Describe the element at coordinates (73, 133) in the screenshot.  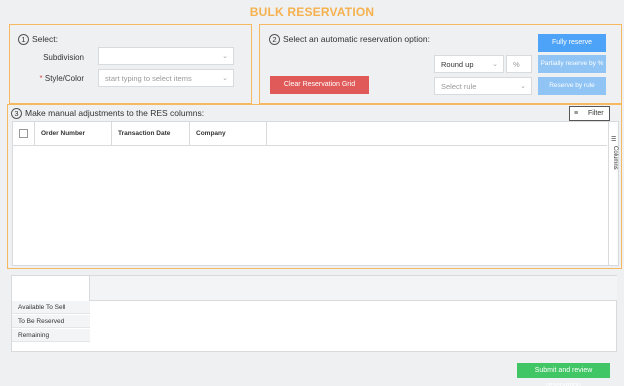
I see `column-header-order-number: Order Number` at that location.